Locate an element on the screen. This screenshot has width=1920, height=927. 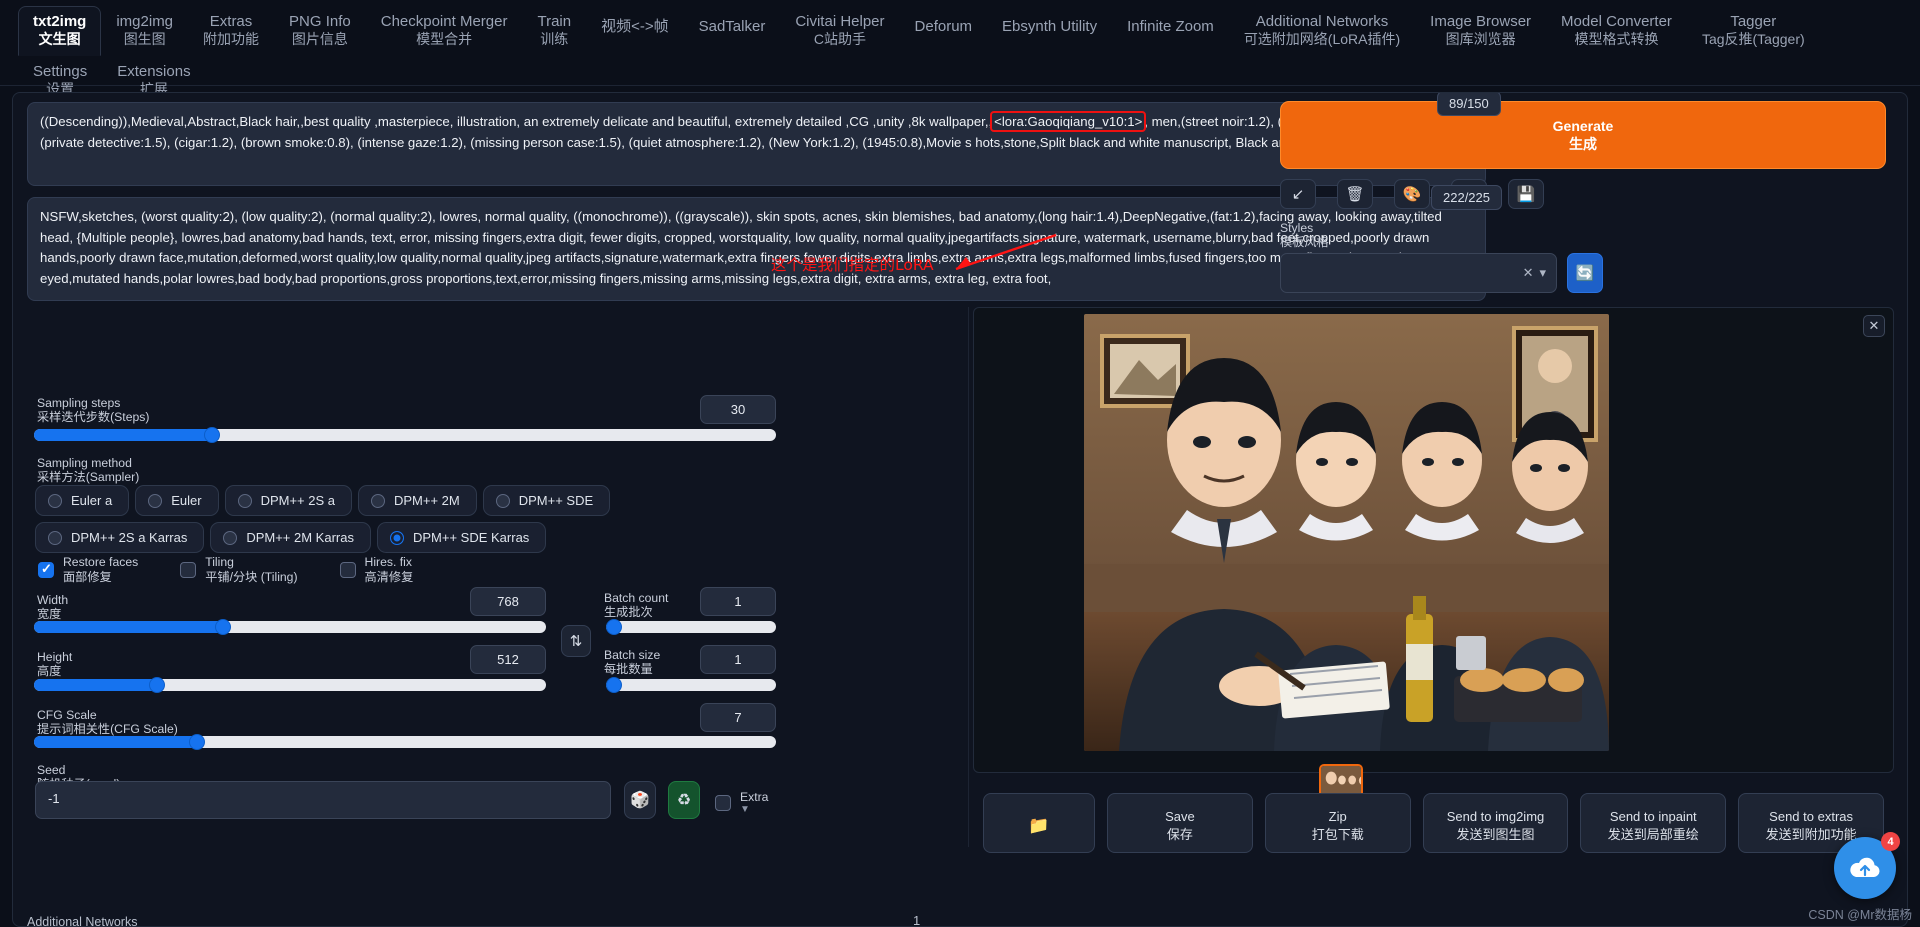
chevron-down-icon: ▾ is located at coordinates (1542, 273).